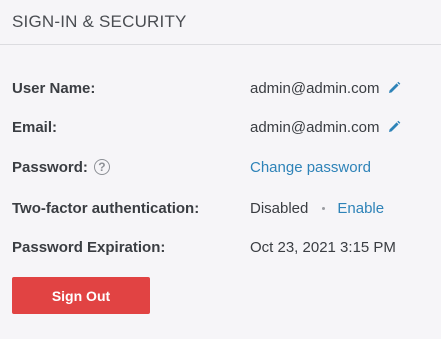 The width and height of the screenshot is (441, 339). What do you see at coordinates (279, 208) in the screenshot?
I see `two-factor-status: Disabled` at bounding box center [279, 208].